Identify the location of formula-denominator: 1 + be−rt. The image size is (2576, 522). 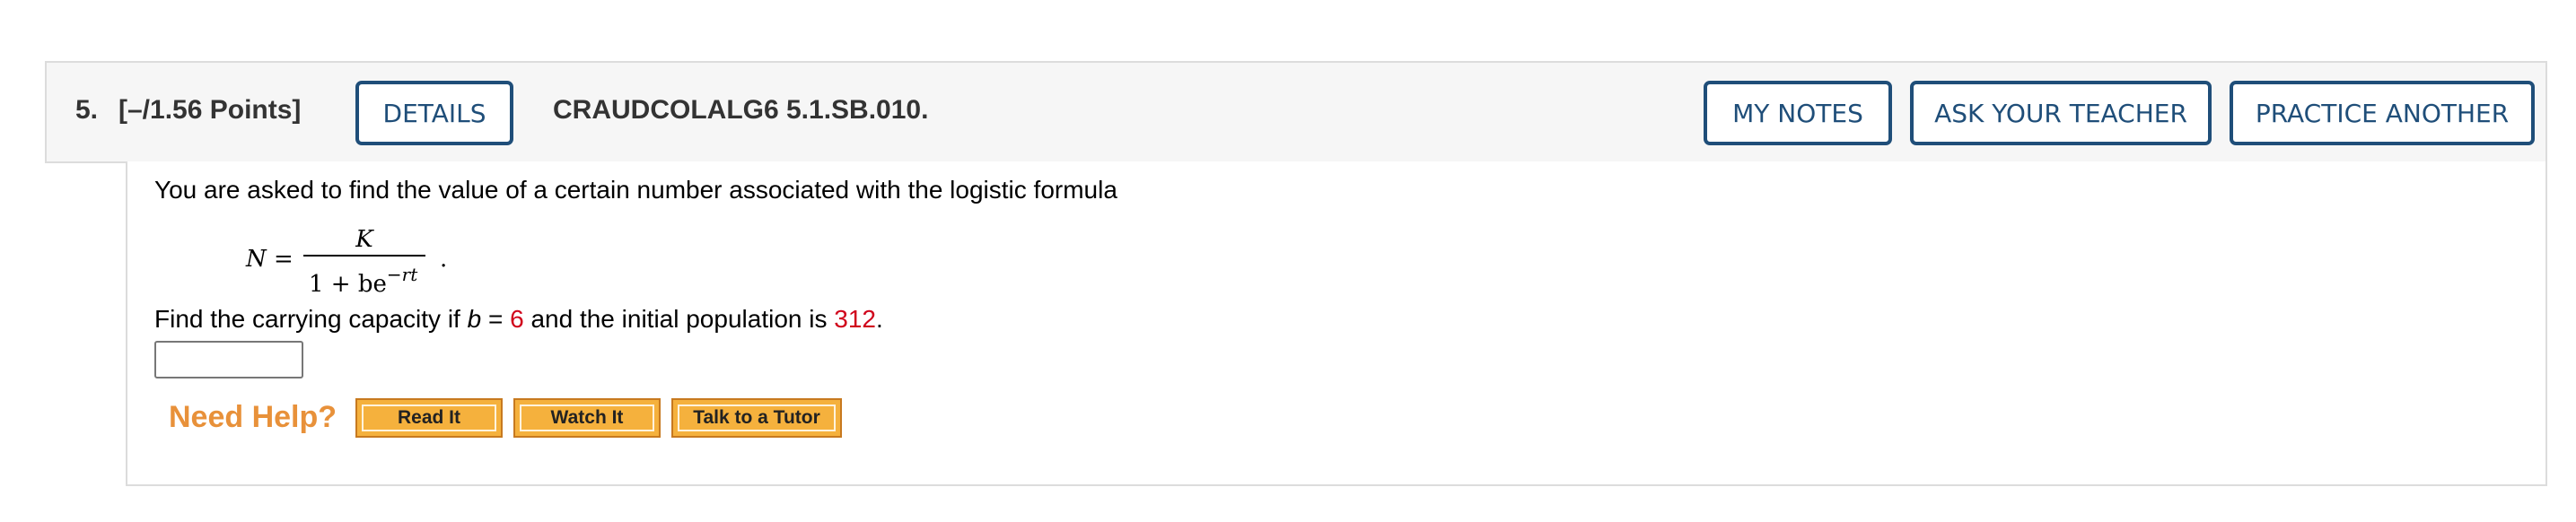
(364, 278).